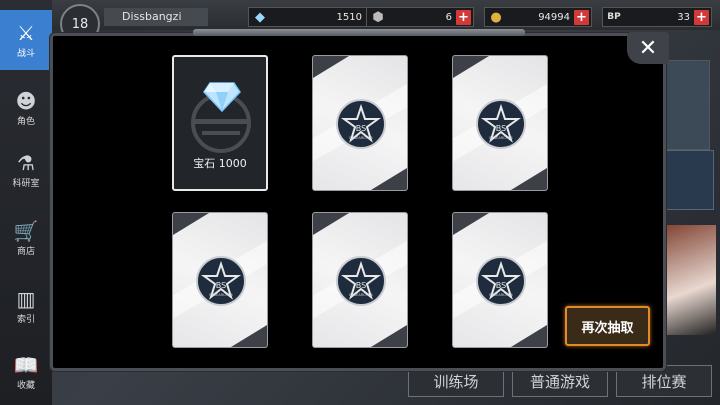 The height and width of the screenshot is (405, 720). I want to click on close-button: ✕, so click(648, 48).